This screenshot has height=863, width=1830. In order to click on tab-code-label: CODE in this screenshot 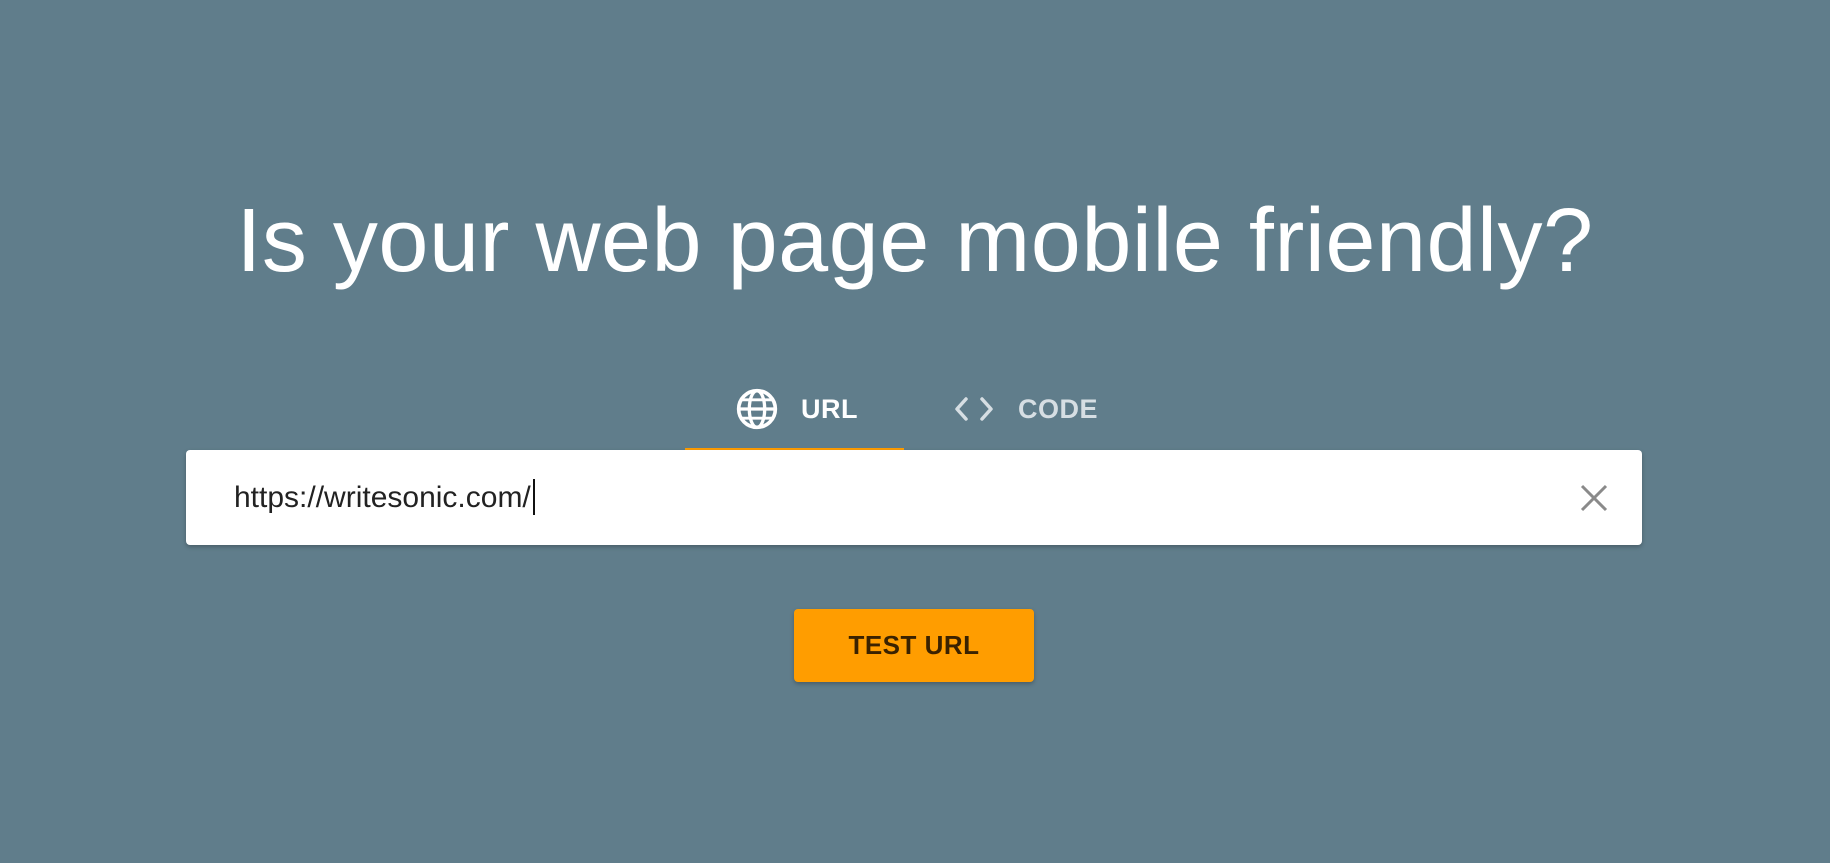, I will do `click(1058, 408)`.